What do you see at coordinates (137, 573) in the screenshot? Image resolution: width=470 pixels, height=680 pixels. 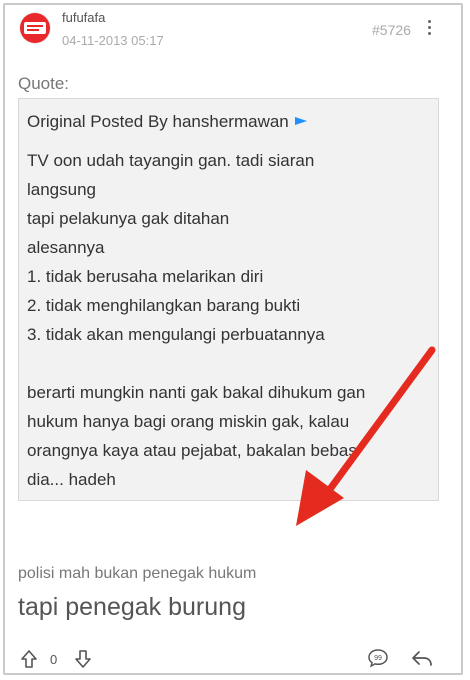 I see `reply-text-small: polisi mah bukan penegak hukum` at bounding box center [137, 573].